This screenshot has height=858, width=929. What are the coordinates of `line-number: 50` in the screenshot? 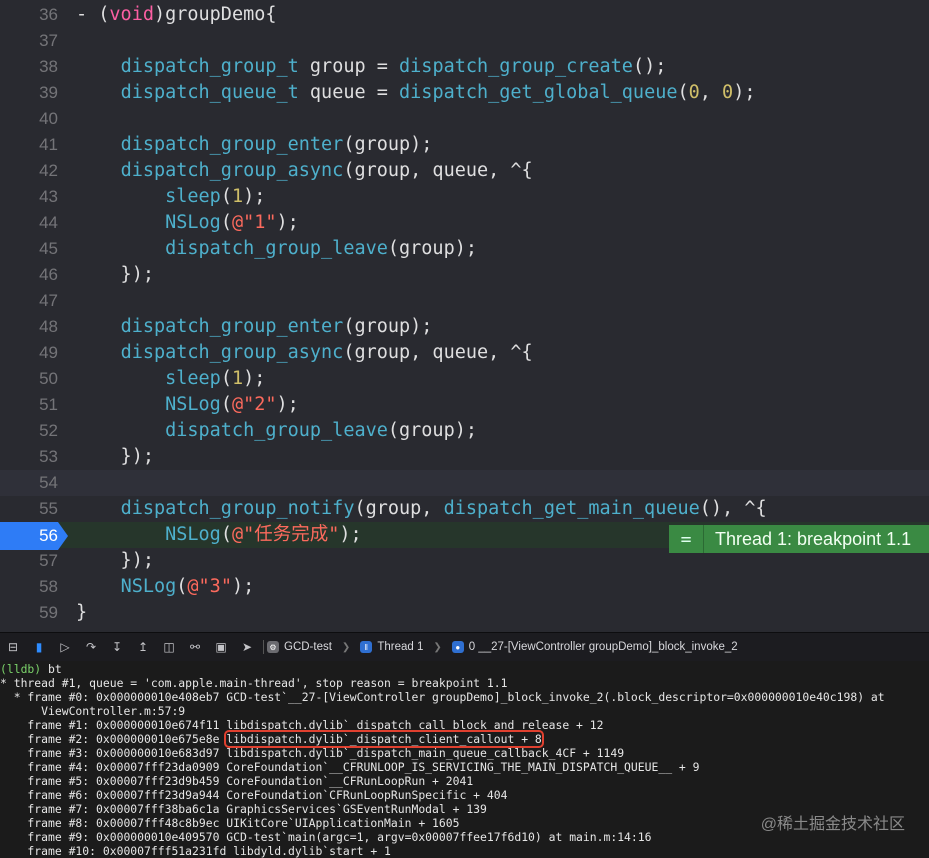 It's located at (29, 379).